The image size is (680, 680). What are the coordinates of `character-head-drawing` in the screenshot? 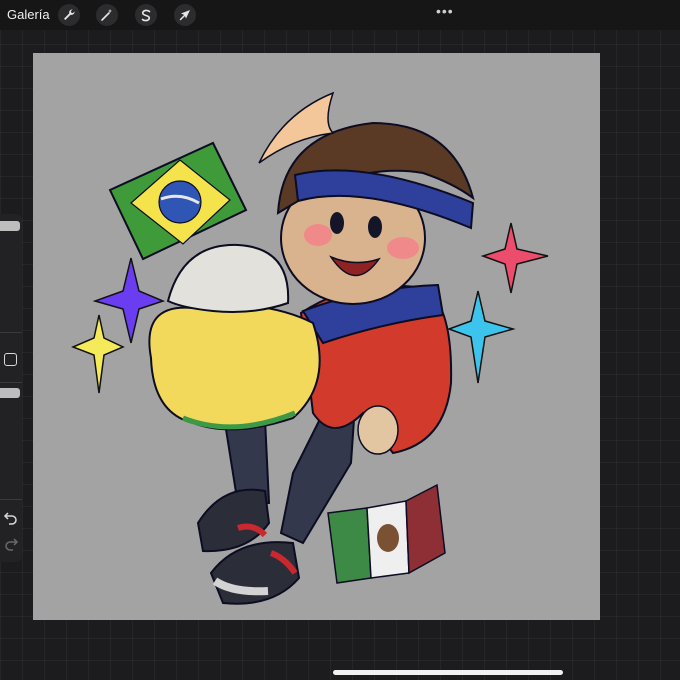 It's located at (366, 198).